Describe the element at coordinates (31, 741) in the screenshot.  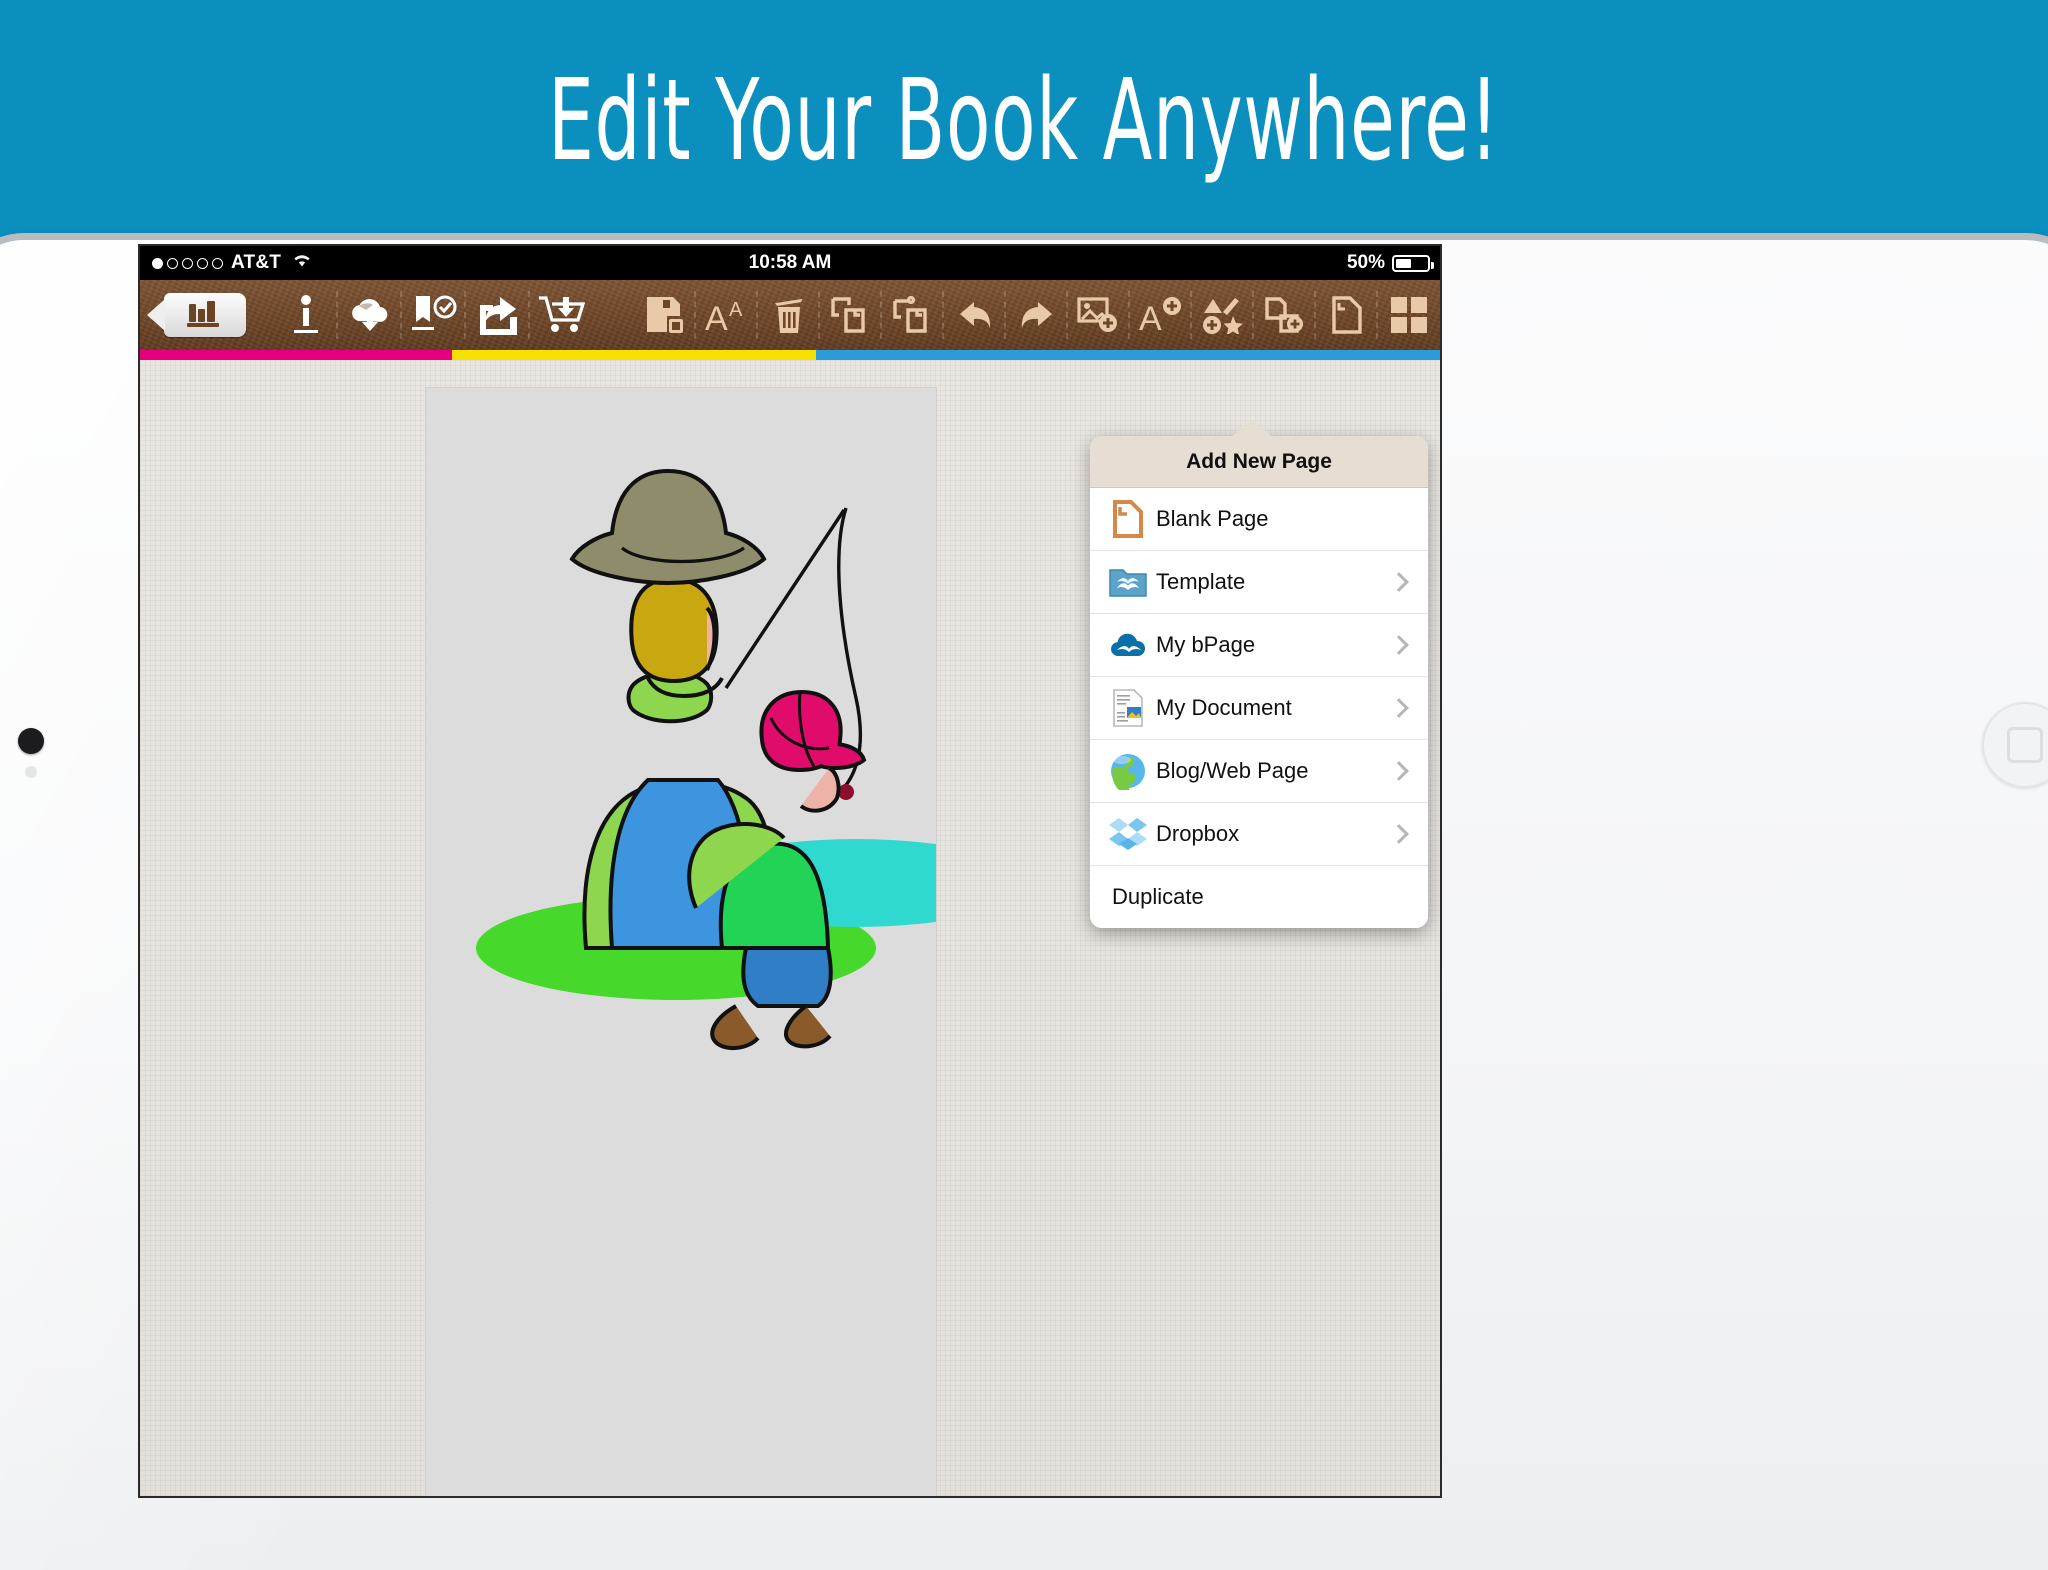
I see `front-camera-icon` at that location.